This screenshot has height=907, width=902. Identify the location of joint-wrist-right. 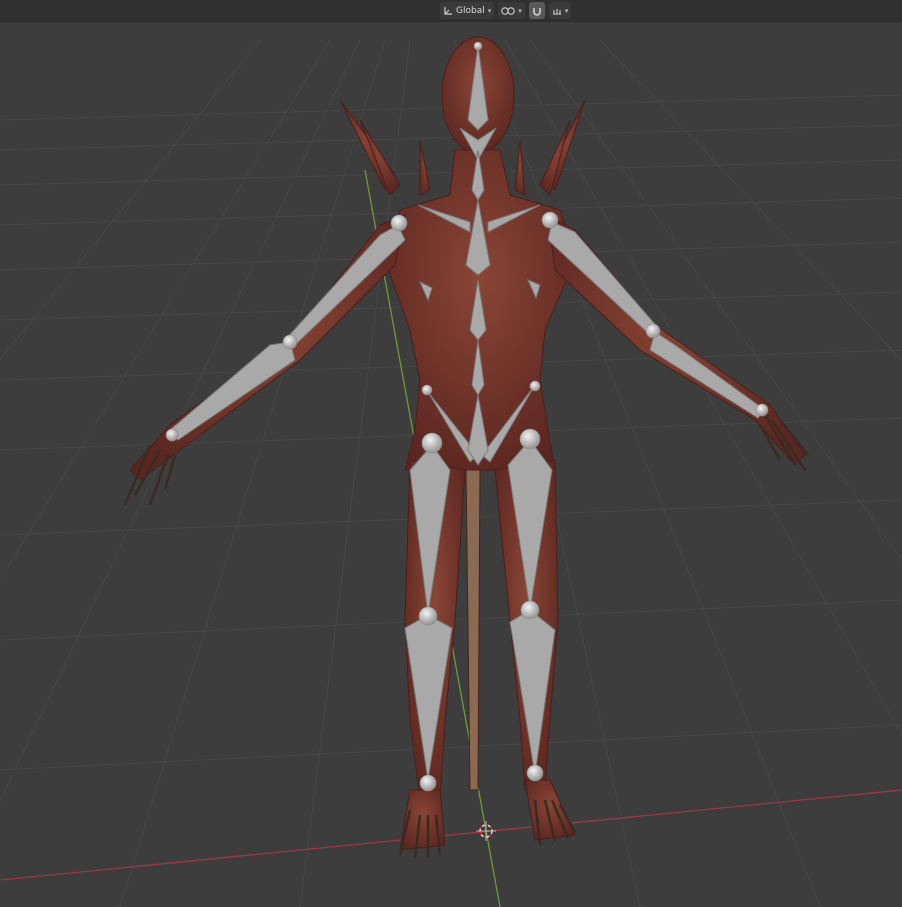
(762, 410).